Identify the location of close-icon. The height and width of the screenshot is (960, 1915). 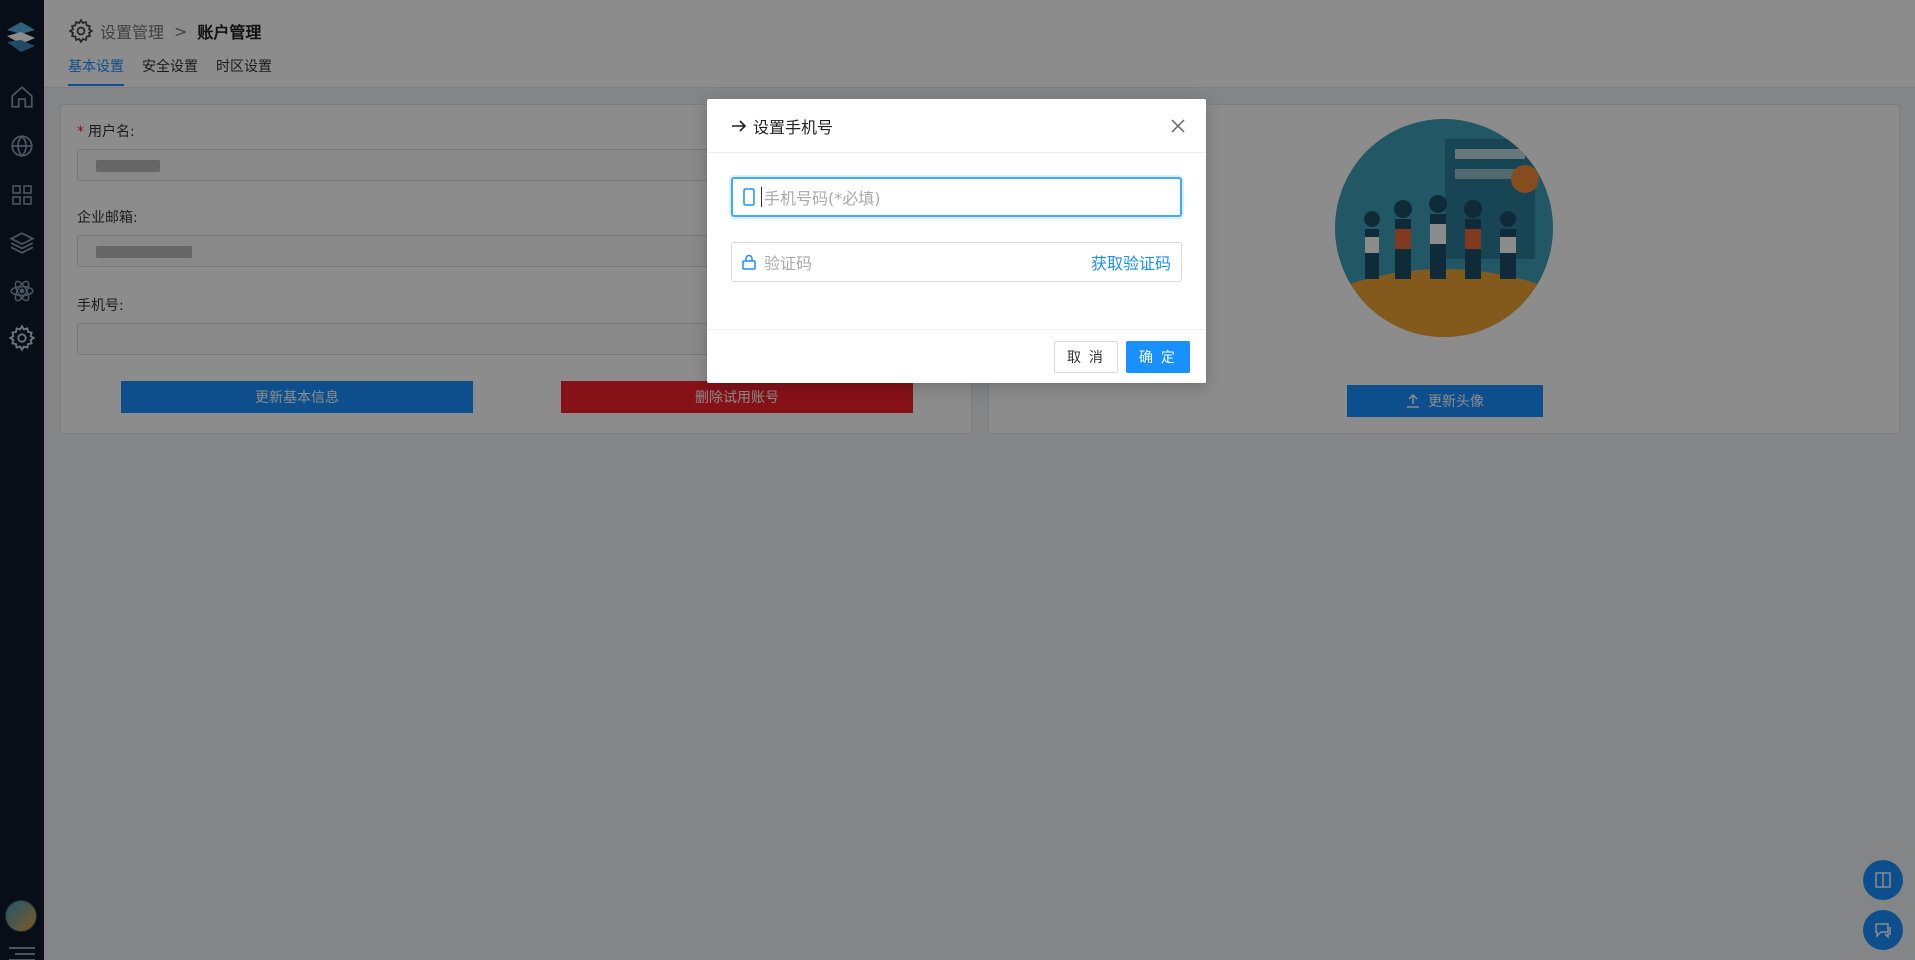
(1178, 126).